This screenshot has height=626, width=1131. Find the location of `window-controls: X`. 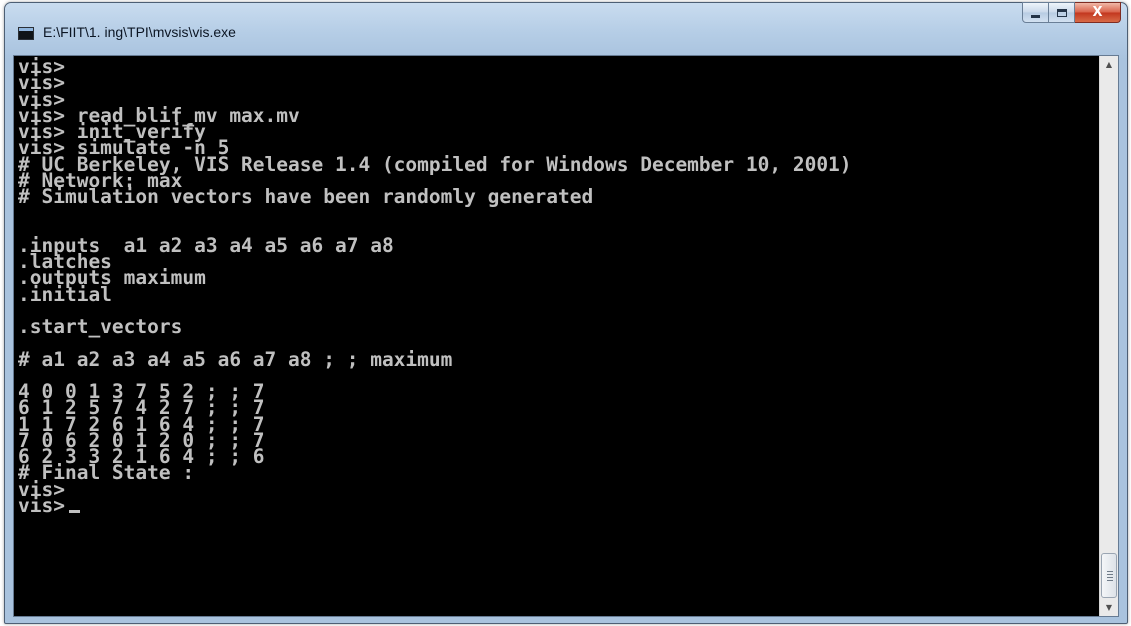

window-controls: X is located at coordinates (1071, 13).